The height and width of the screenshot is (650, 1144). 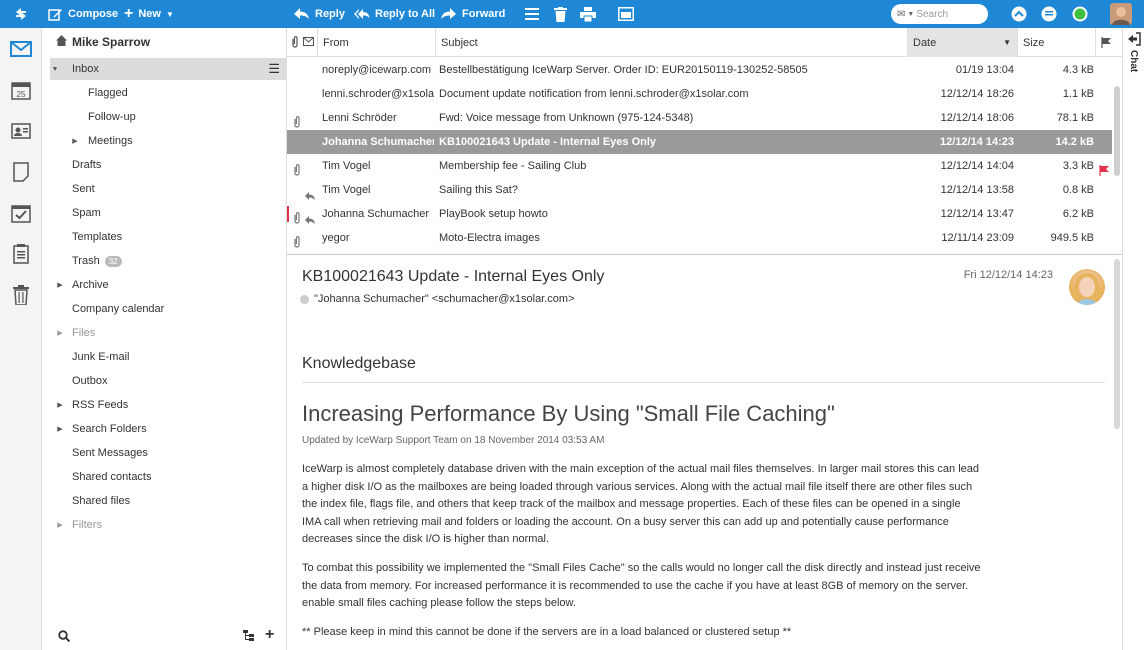 I want to click on calendar-icon: 25, so click(x=21, y=90).